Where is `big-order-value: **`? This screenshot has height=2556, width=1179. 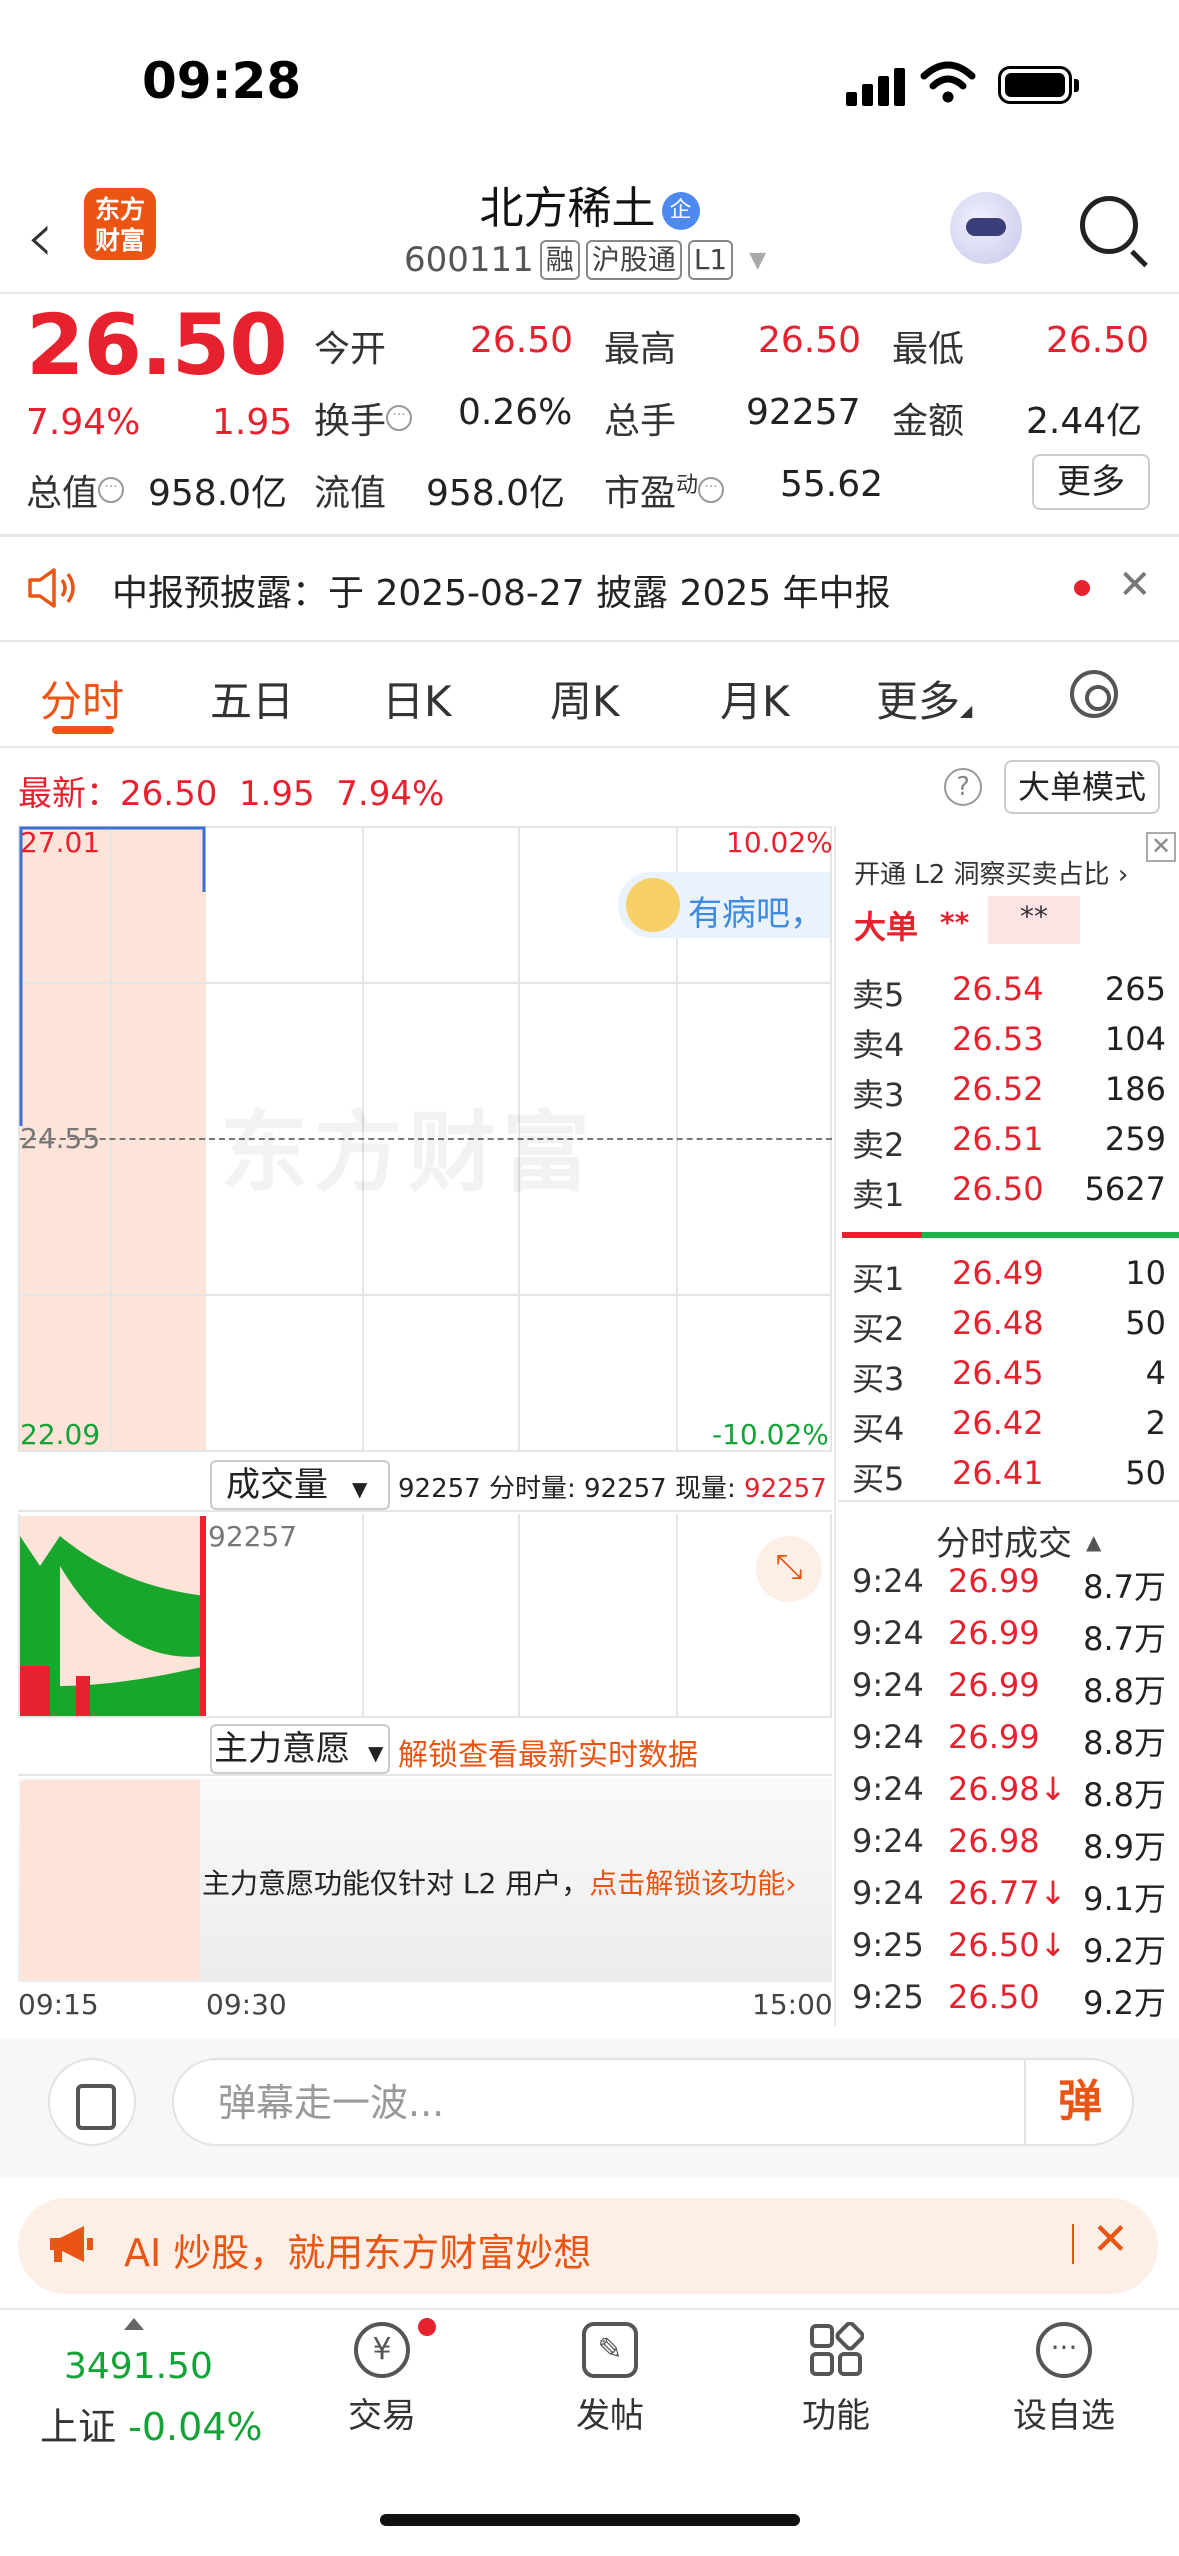 big-order-value: ** is located at coordinates (955, 922).